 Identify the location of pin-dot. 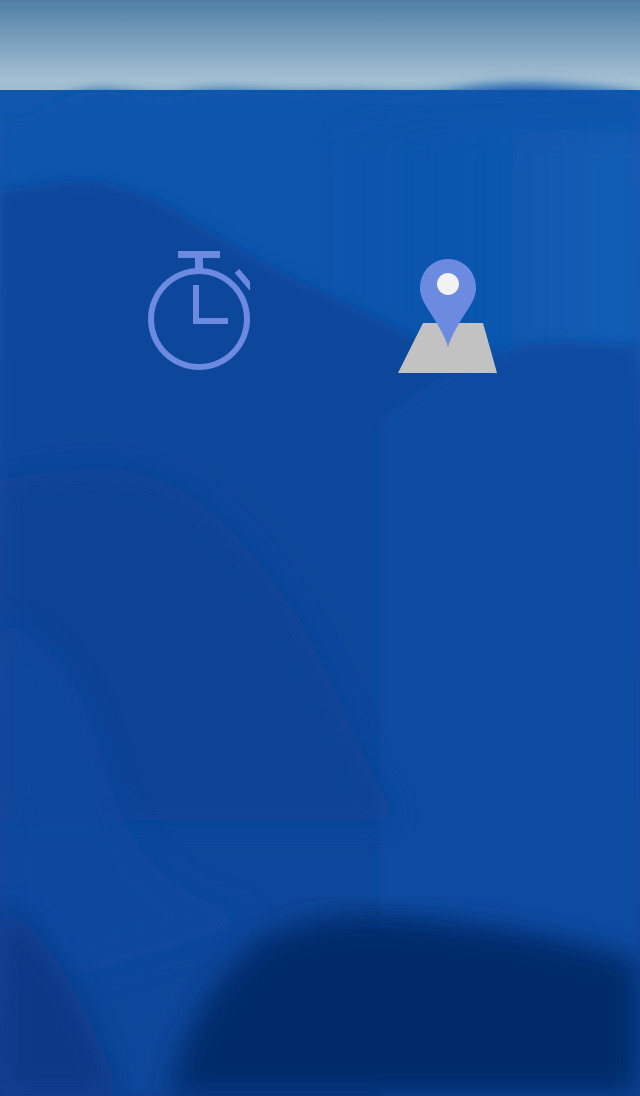
(448, 284).